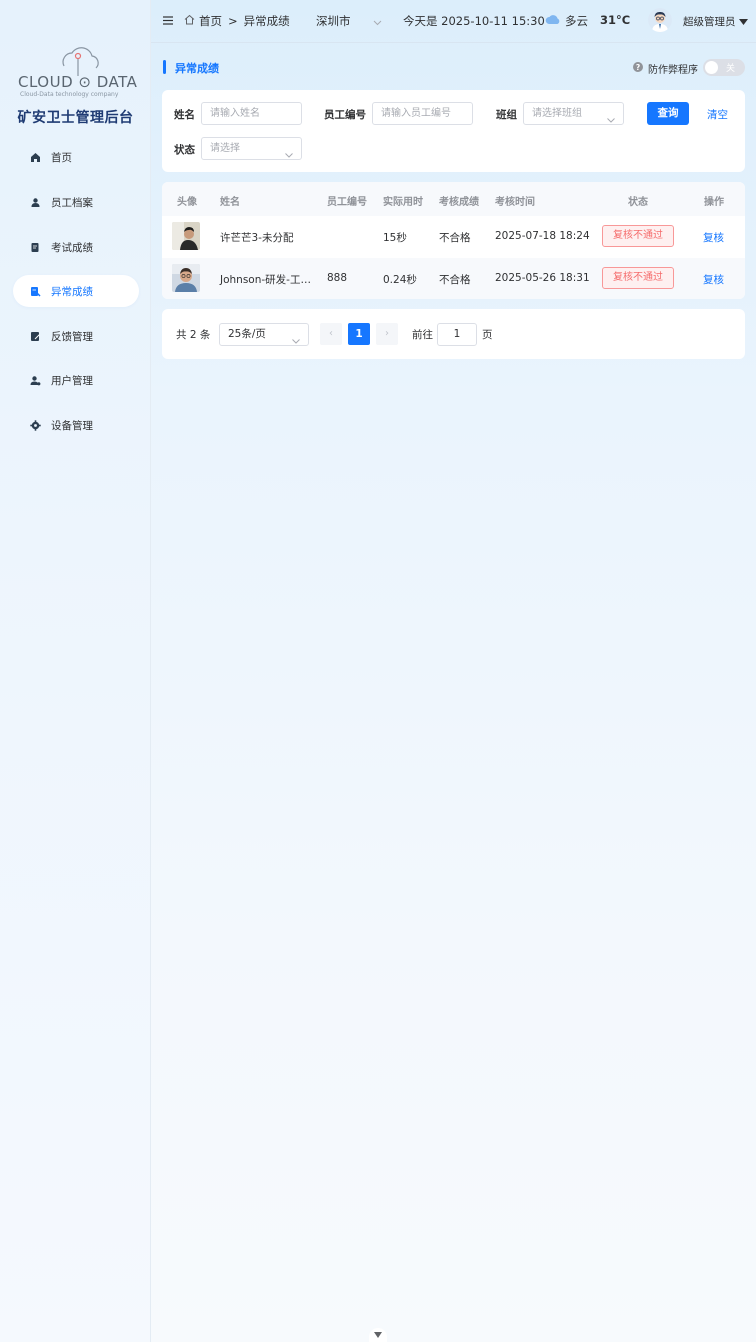 The width and height of the screenshot is (756, 1342). What do you see at coordinates (69, 94) in the screenshot?
I see `logo-subtitle: Cloud-Data technology company` at bounding box center [69, 94].